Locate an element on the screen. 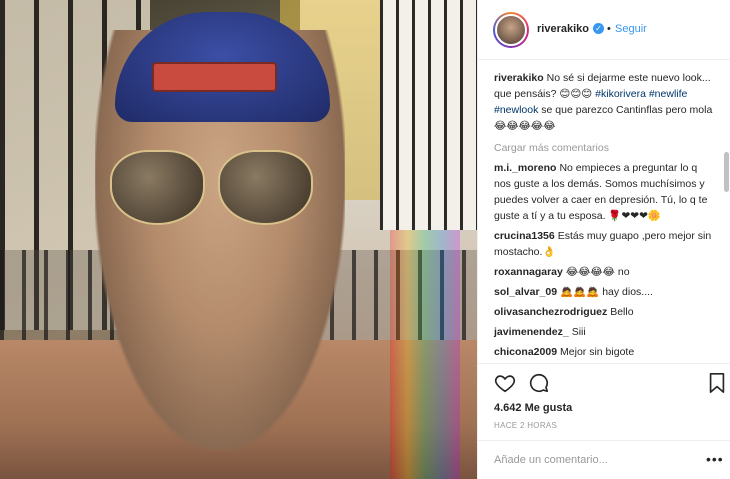  hashtag-link: #newlook is located at coordinates (516, 110).